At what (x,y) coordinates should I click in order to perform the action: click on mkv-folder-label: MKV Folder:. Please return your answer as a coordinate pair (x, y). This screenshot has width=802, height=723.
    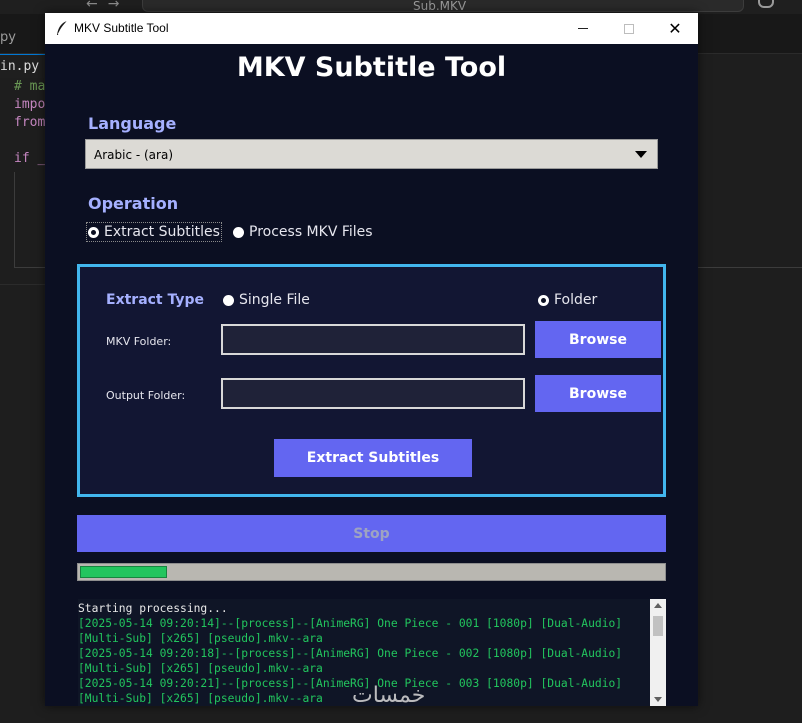
    Looking at the image, I should click on (139, 341).